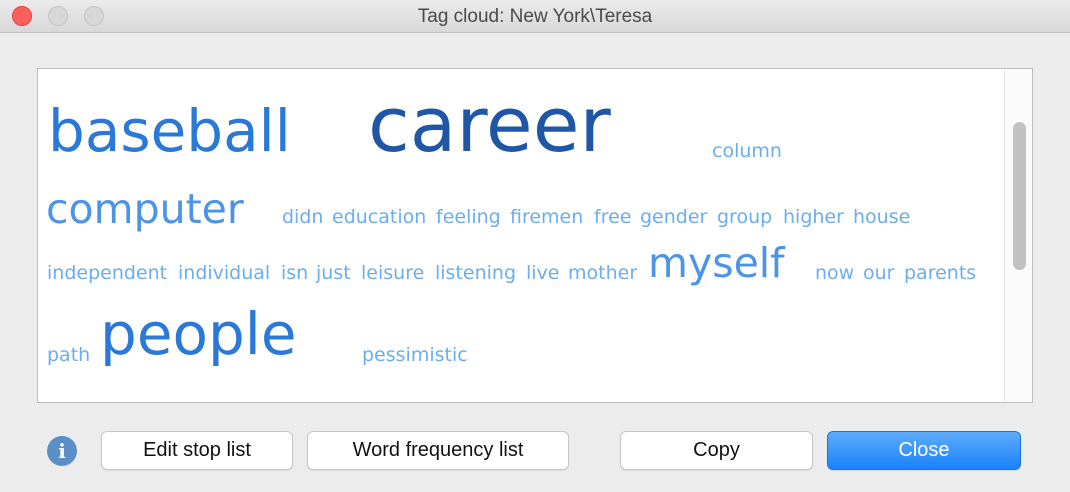 The image size is (1070, 492). I want to click on tag-word: our, so click(878, 273).